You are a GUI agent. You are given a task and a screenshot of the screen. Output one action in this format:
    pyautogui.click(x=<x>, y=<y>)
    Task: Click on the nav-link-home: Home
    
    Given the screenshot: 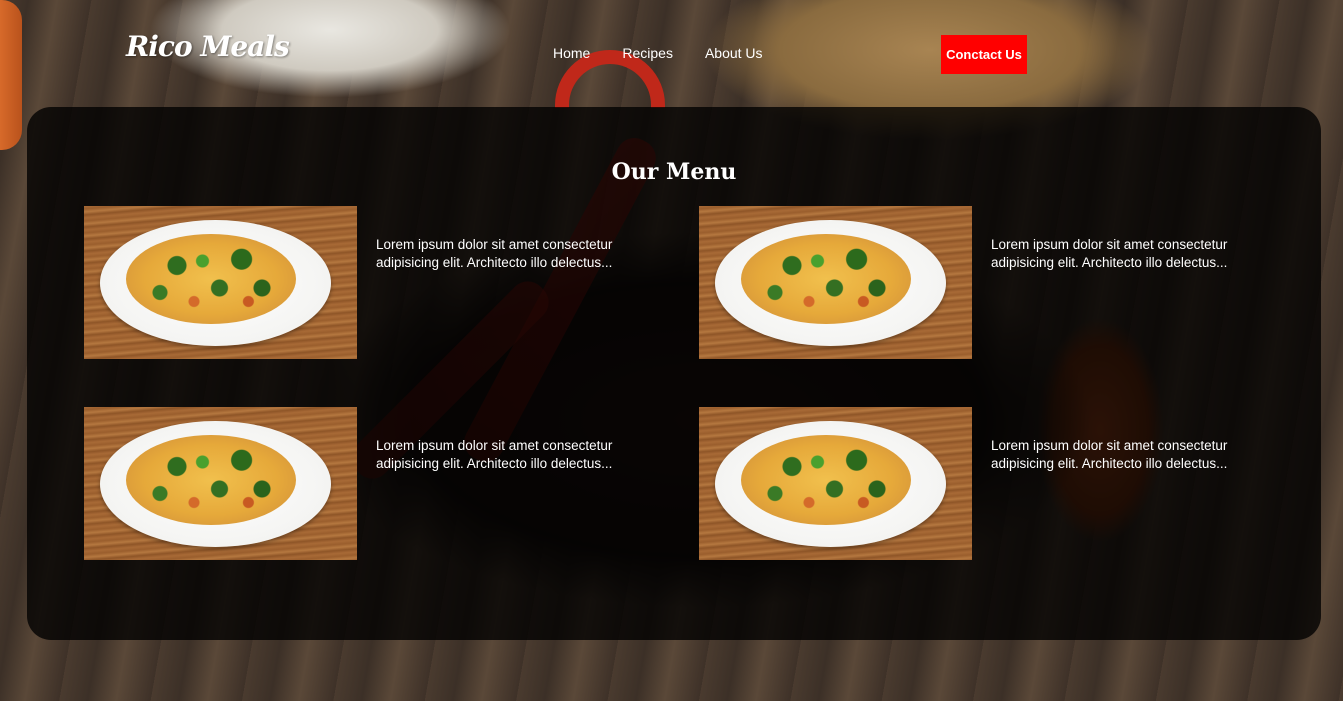 What is the action you would take?
    pyautogui.click(x=571, y=53)
    